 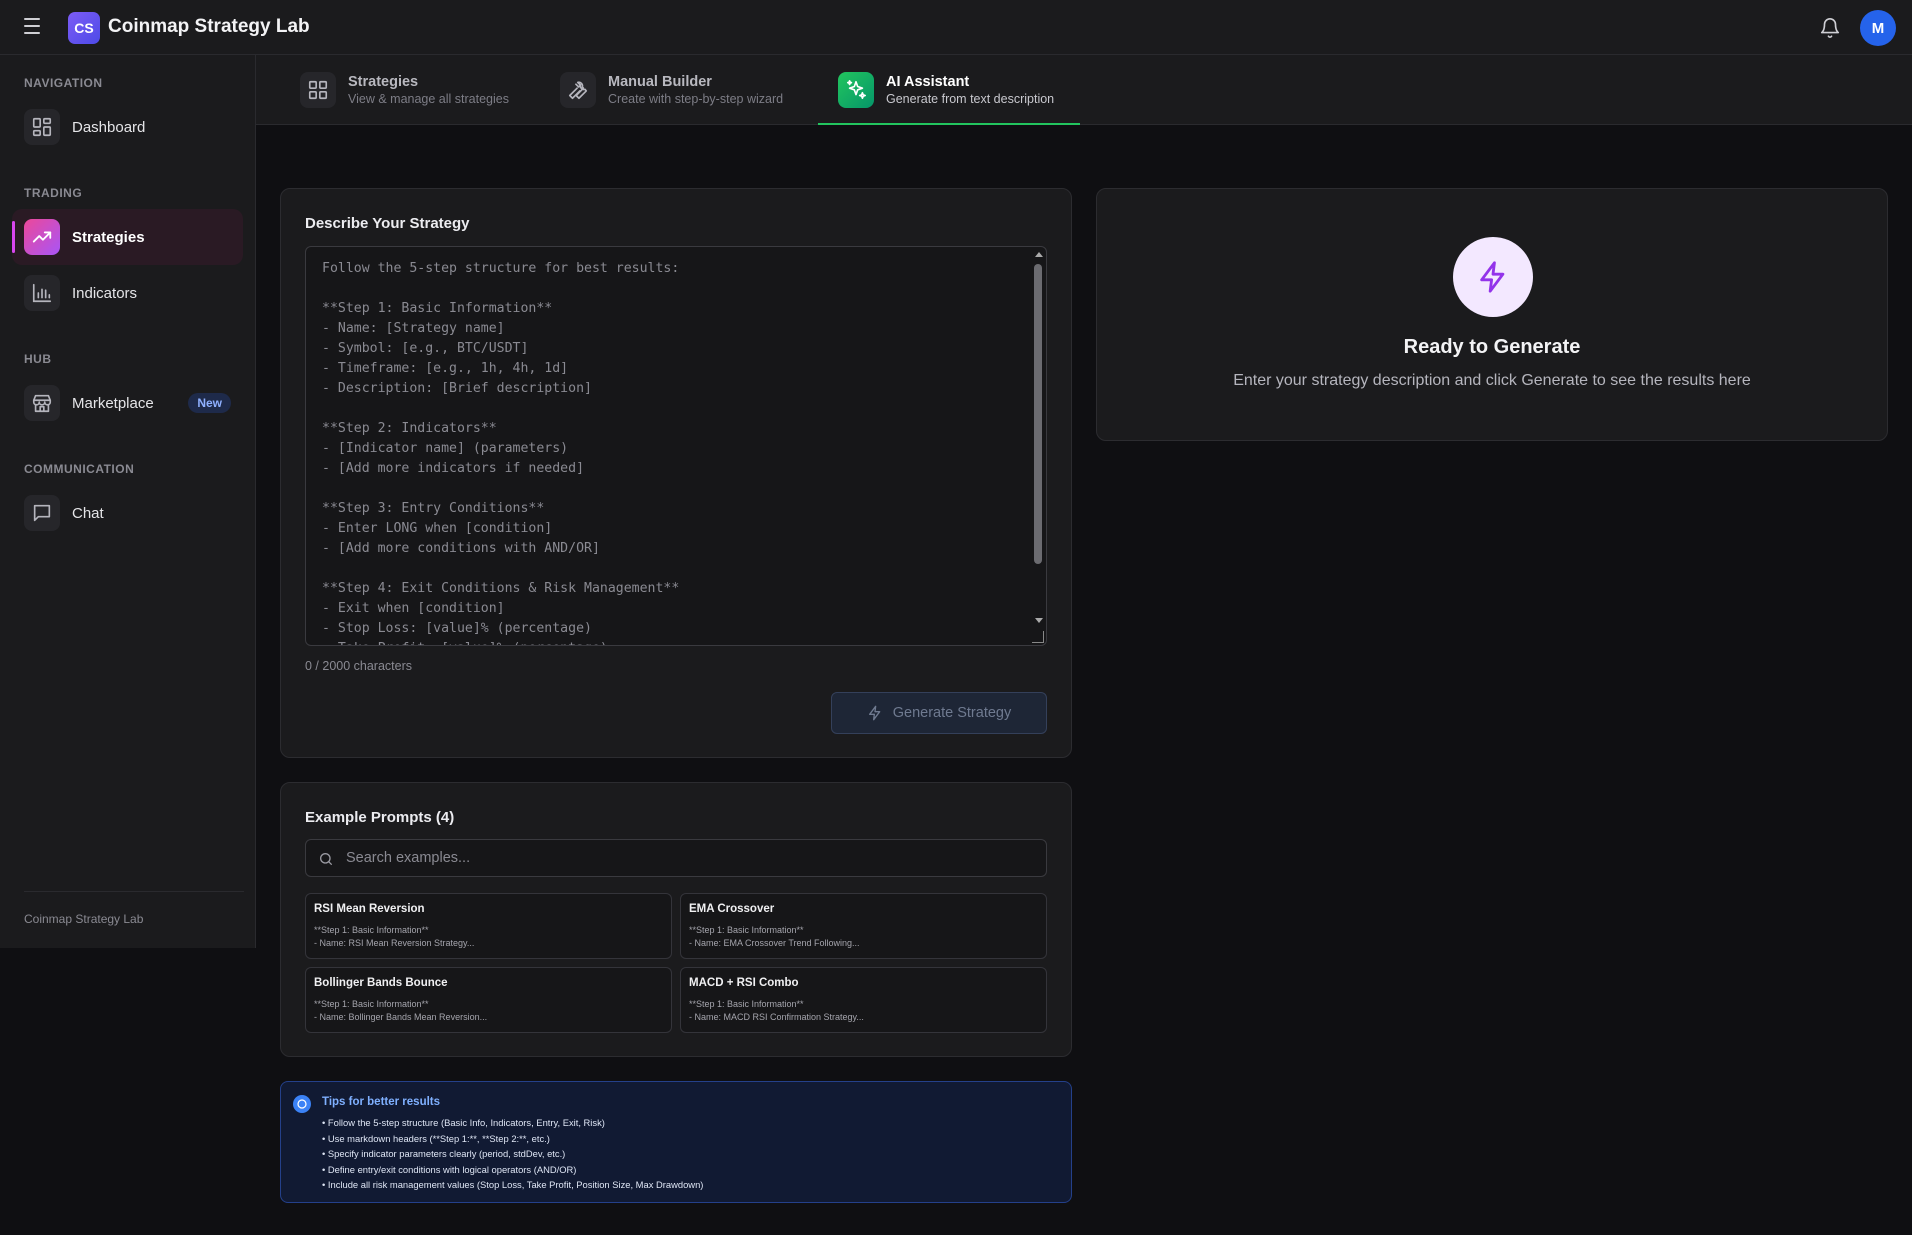 What do you see at coordinates (1038, 637) in the screenshot?
I see `resize-handle` at bounding box center [1038, 637].